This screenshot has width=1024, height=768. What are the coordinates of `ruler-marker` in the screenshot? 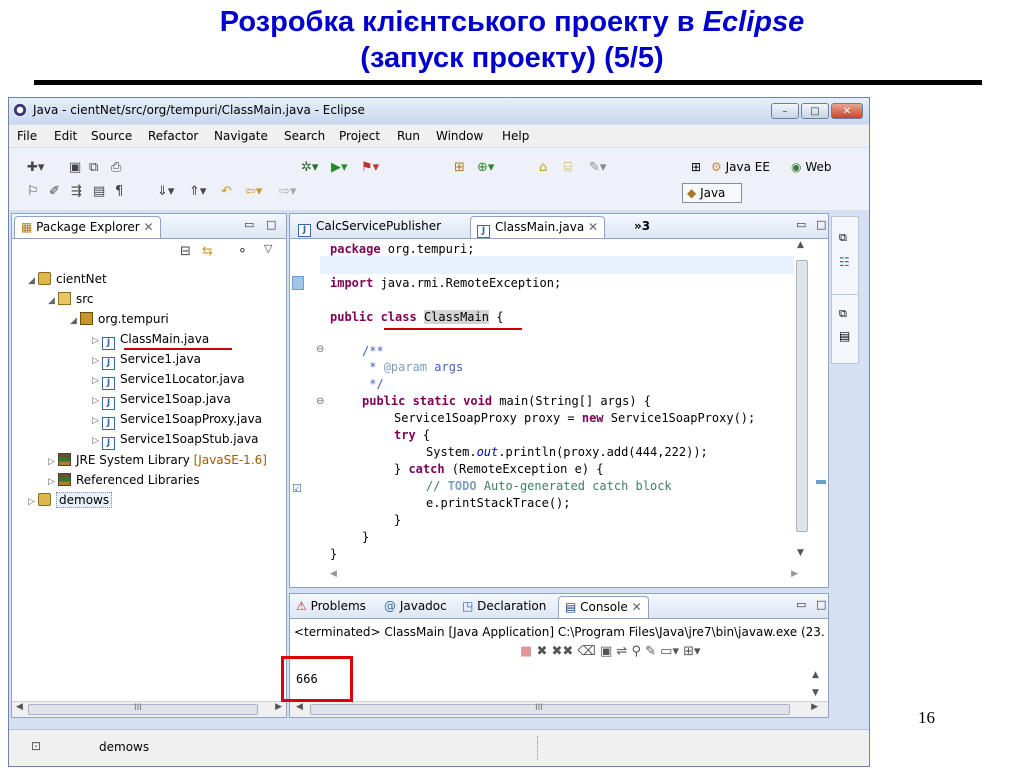 It's located at (821, 482).